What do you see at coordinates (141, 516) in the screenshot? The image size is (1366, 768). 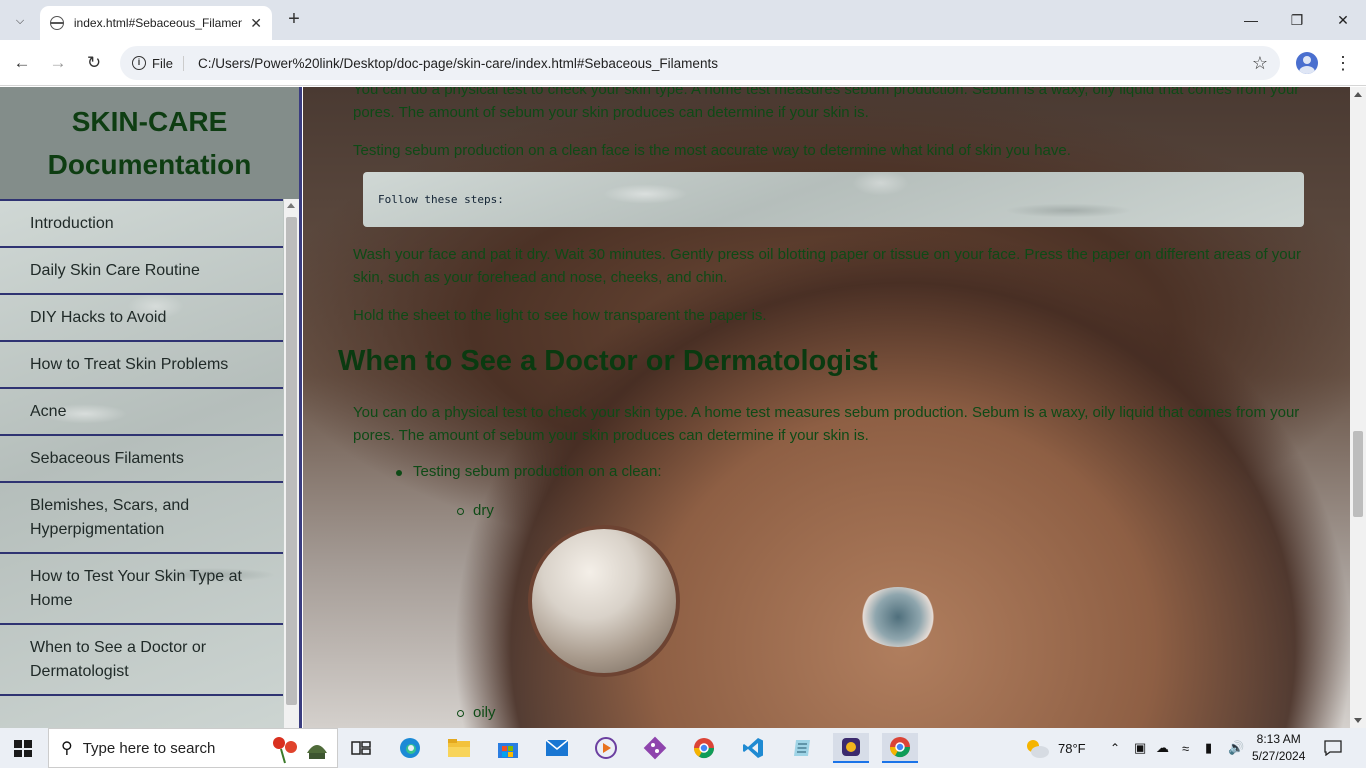 I see `sidebar-item-blemishes: Blemishes, Scars, and Hyperpigmentation` at bounding box center [141, 516].